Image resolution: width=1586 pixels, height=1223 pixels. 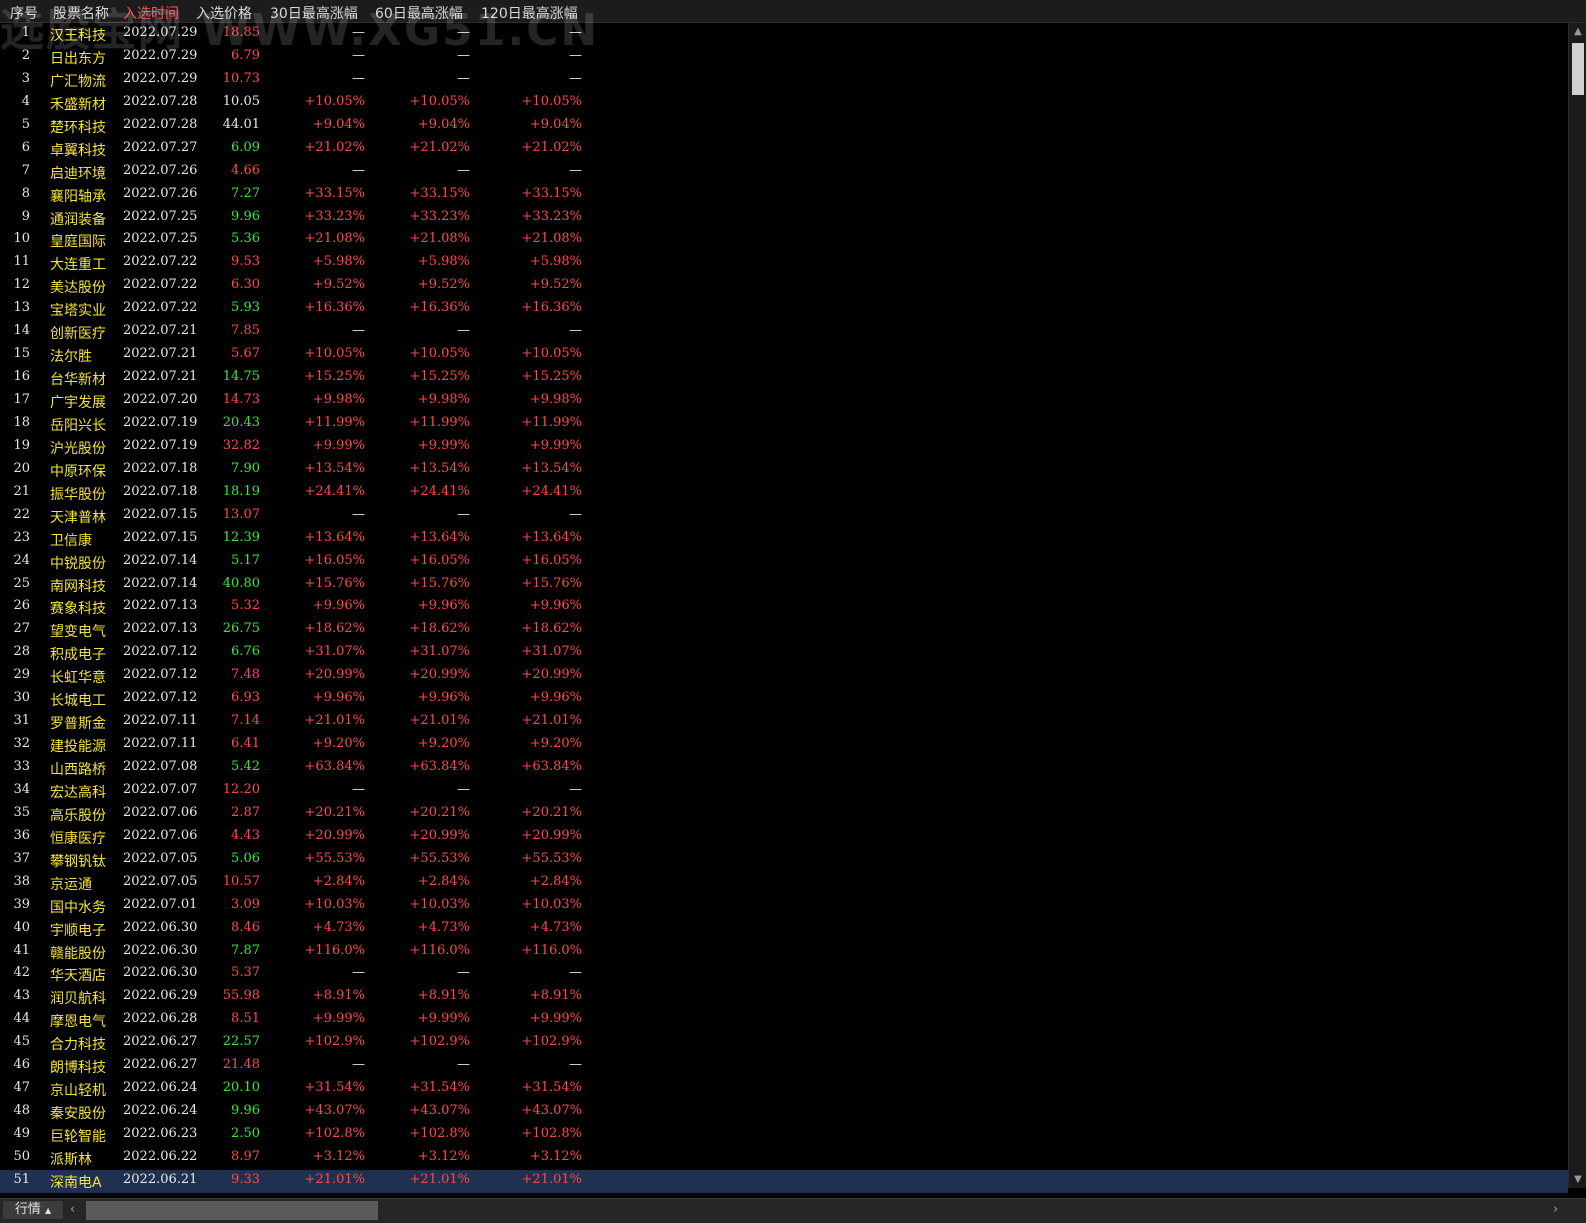 What do you see at coordinates (21, 285) in the screenshot?
I see `row-index: 12` at bounding box center [21, 285].